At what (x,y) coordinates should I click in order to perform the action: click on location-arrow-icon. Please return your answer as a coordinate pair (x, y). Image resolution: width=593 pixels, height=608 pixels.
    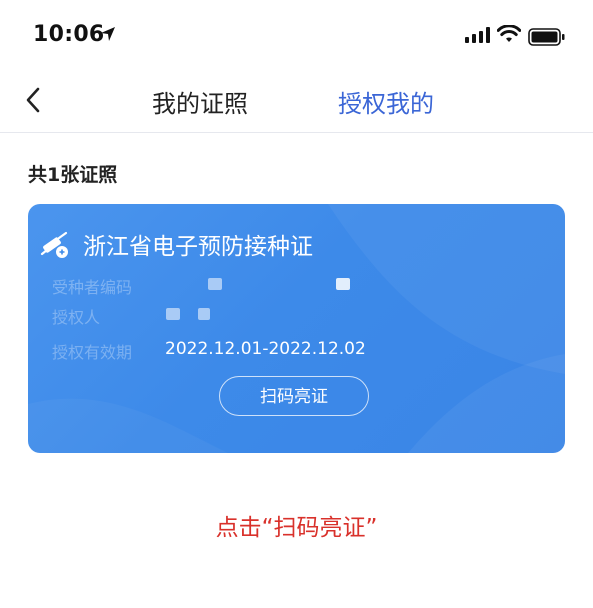
    Looking at the image, I should click on (108, 34).